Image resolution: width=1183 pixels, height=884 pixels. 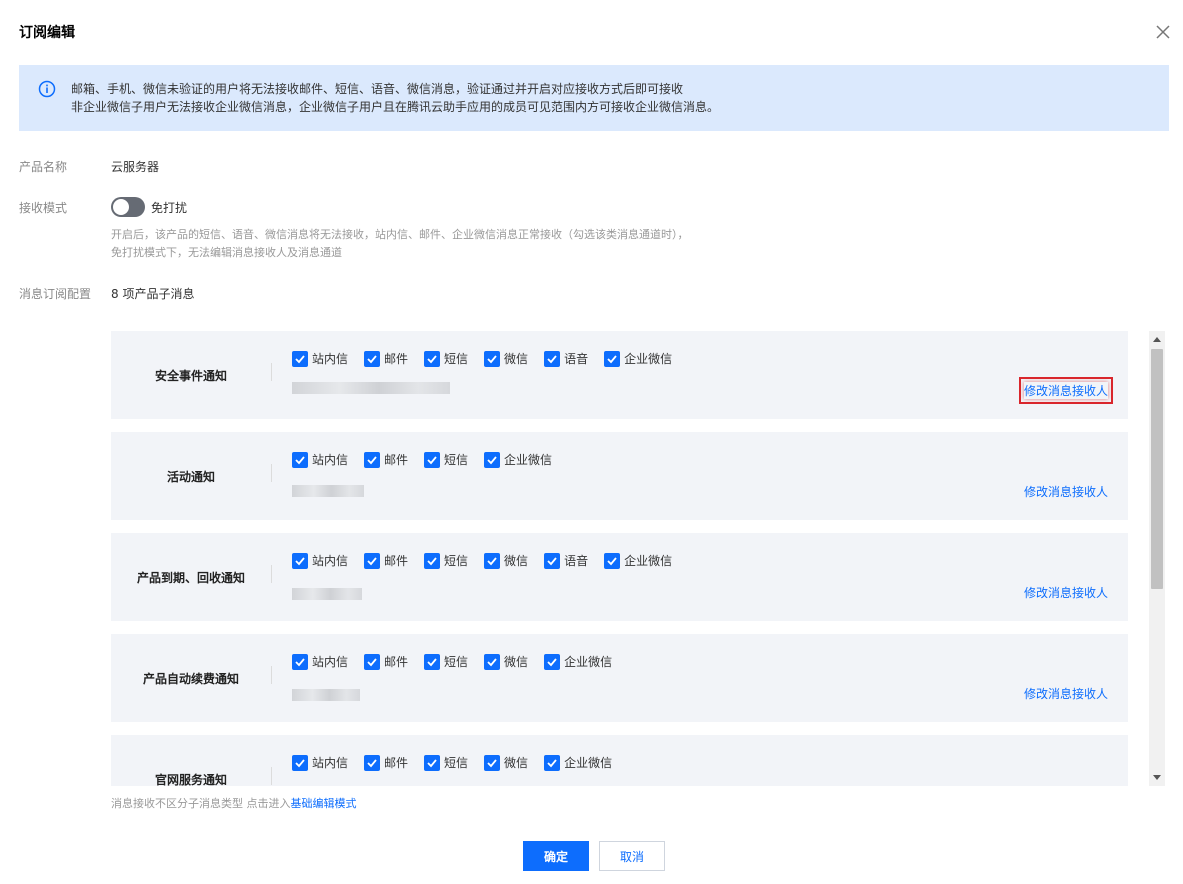 I want to click on info-icon, so click(x=47, y=89).